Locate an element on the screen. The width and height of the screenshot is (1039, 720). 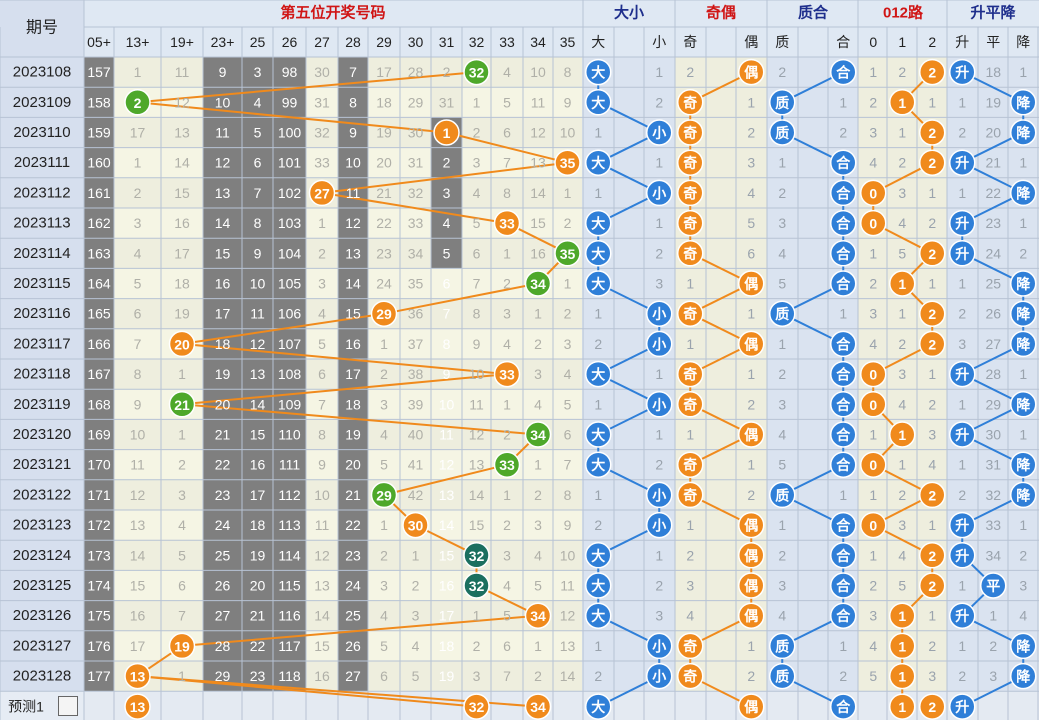
main-omission: 27 is located at coordinates (353, 676).